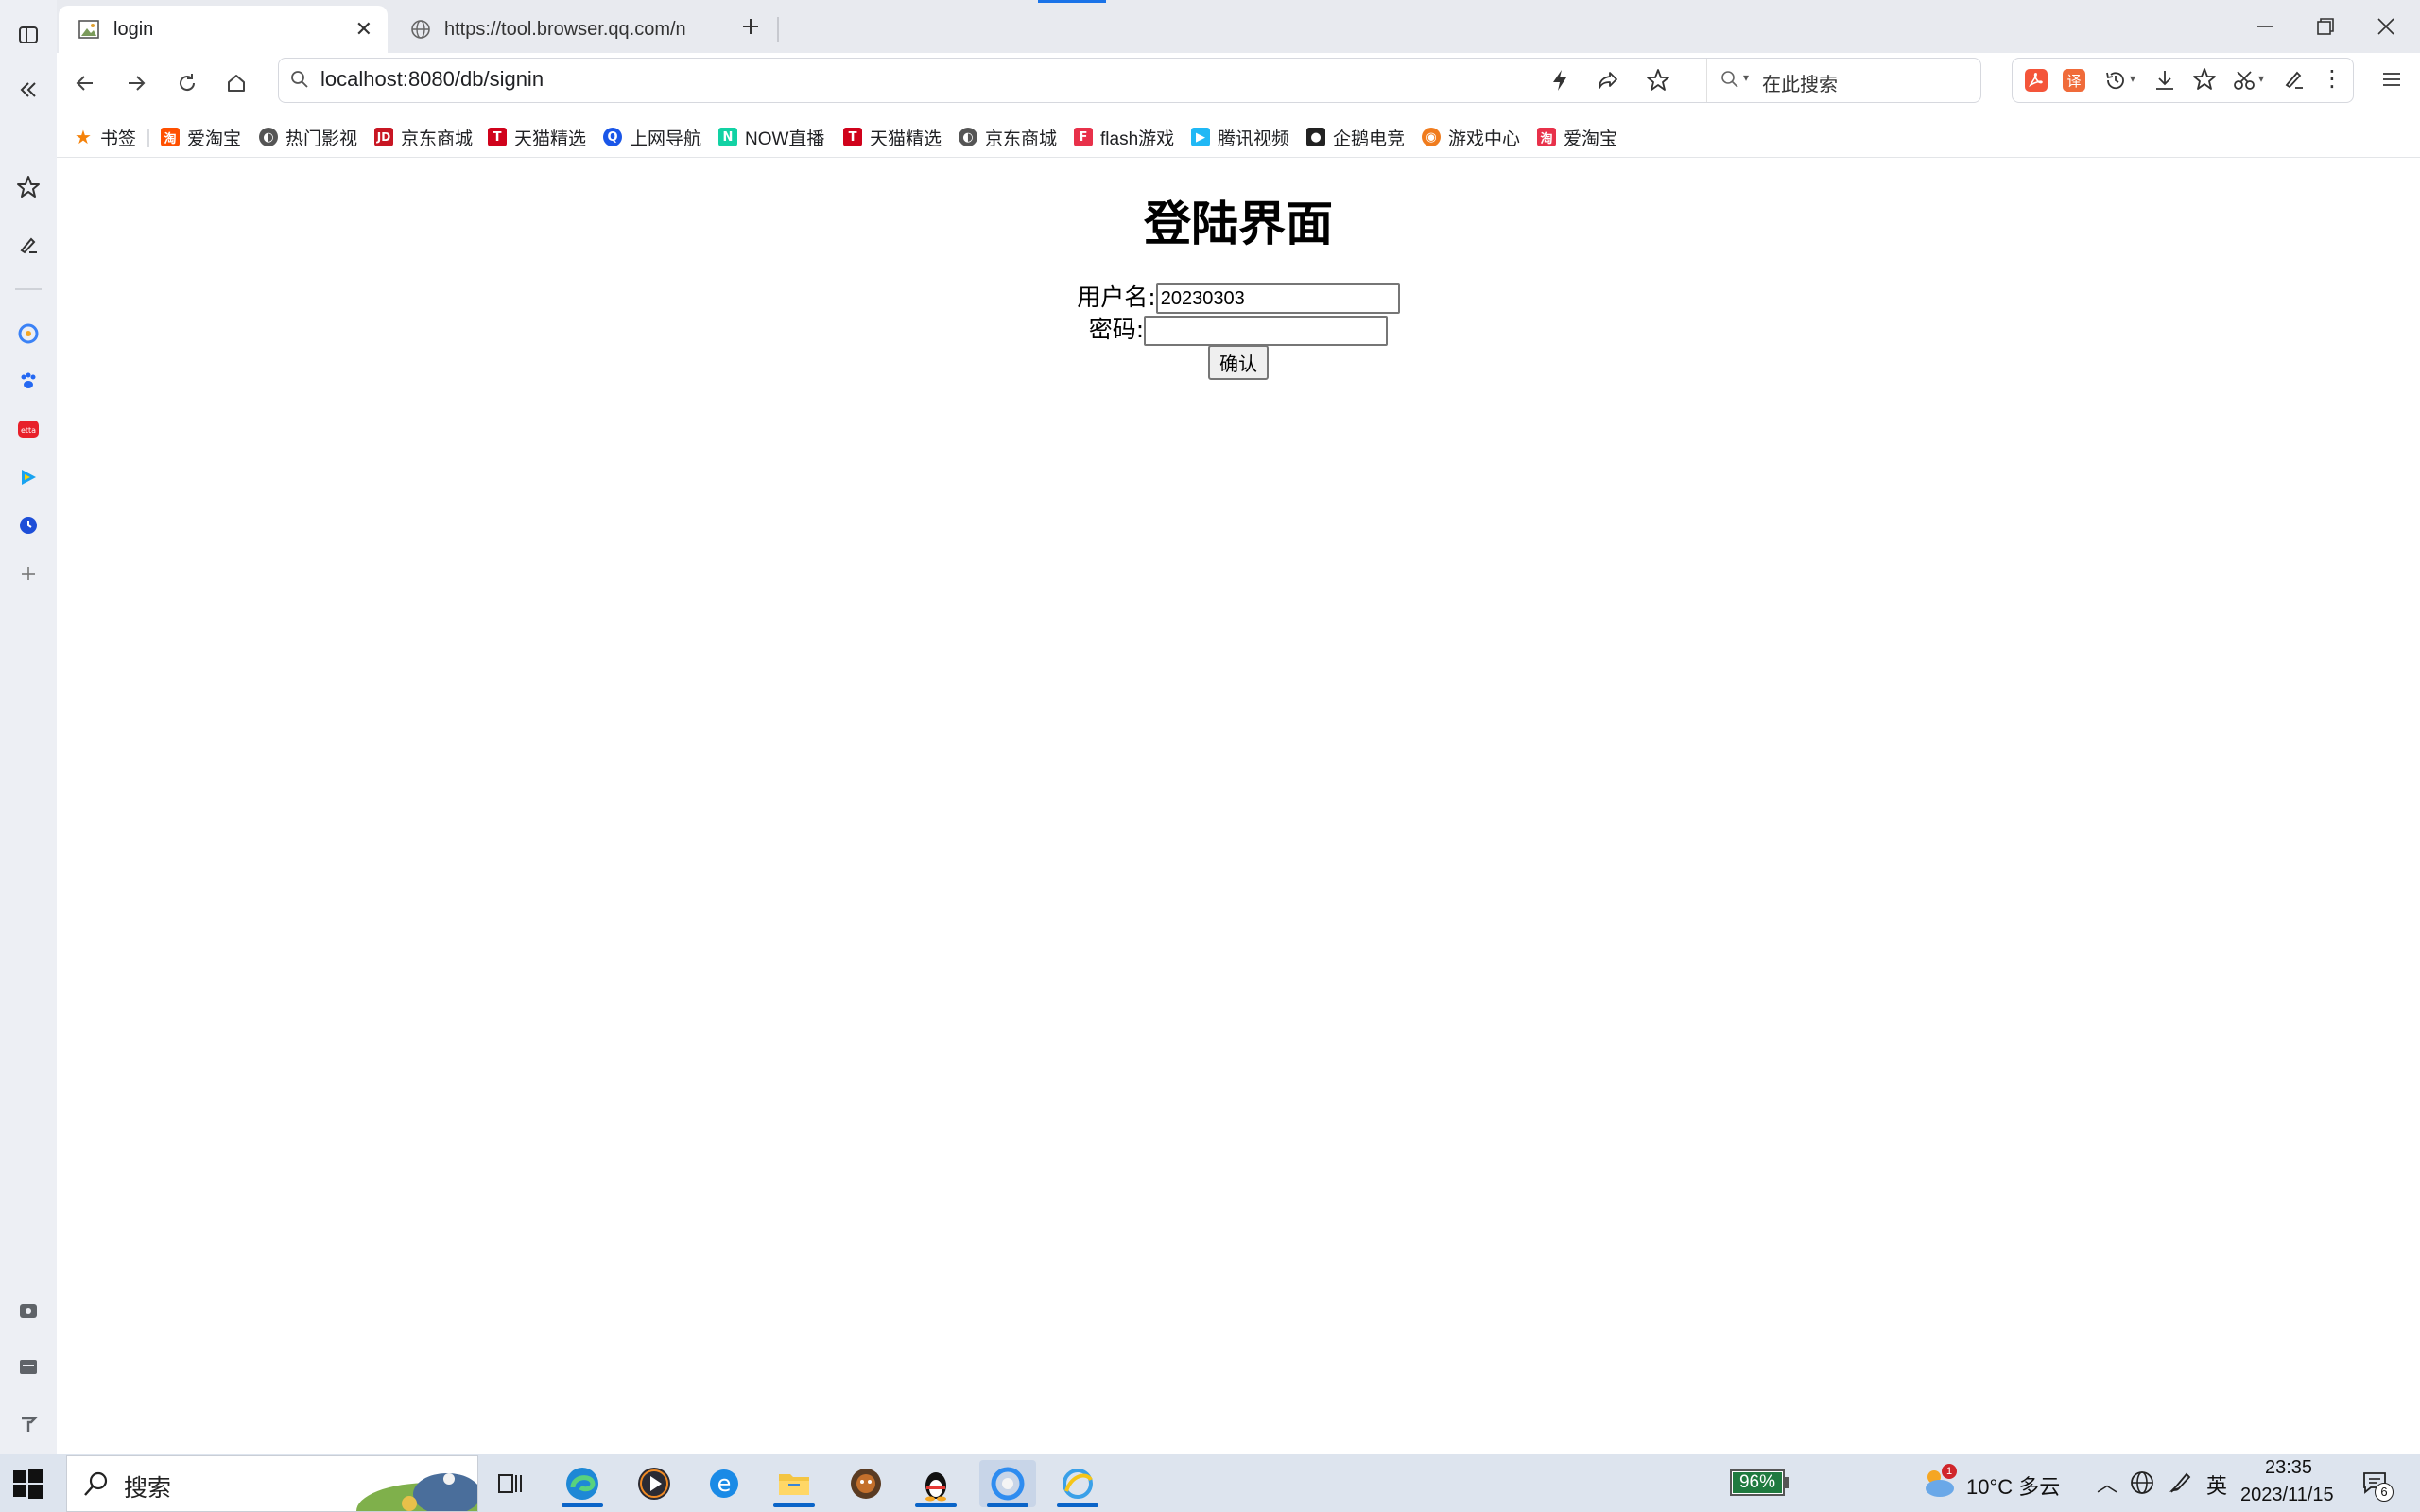 Image resolution: width=2420 pixels, height=1512 pixels. I want to click on battery-percent: 96%, so click(1757, 1482).